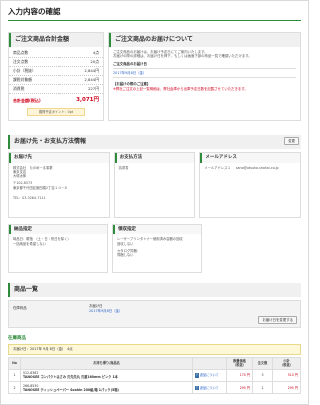 The height and width of the screenshot is (405, 320). I want to click on items-date-link: 2017年9月8日（金）, so click(105, 311).